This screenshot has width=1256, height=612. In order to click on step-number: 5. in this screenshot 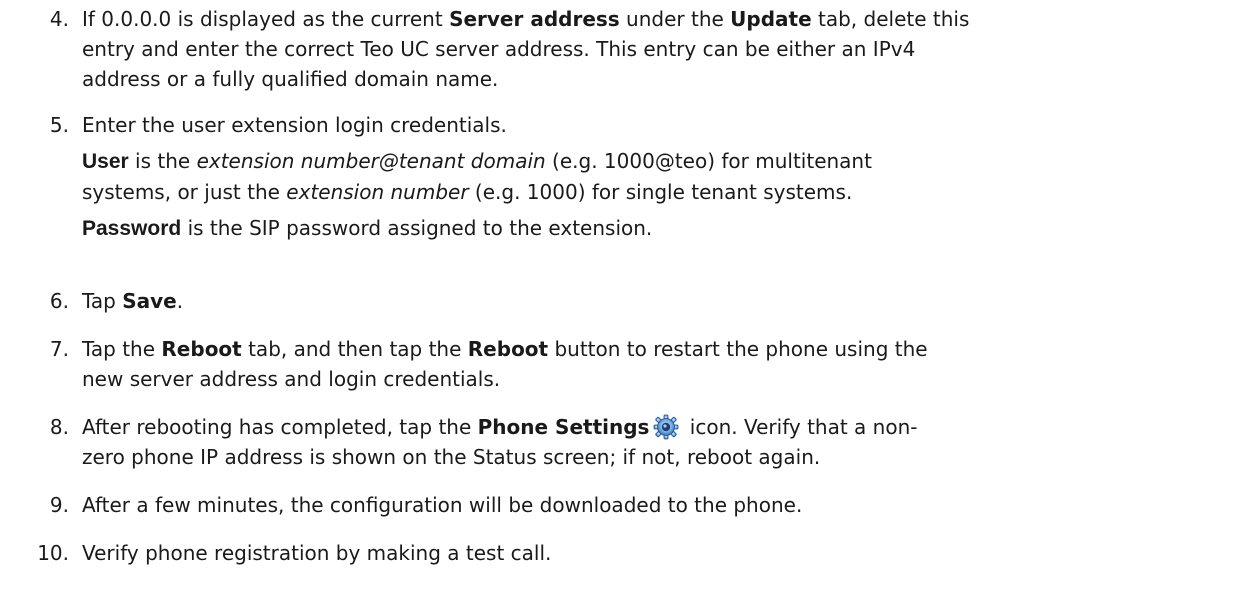, I will do `click(59, 125)`.